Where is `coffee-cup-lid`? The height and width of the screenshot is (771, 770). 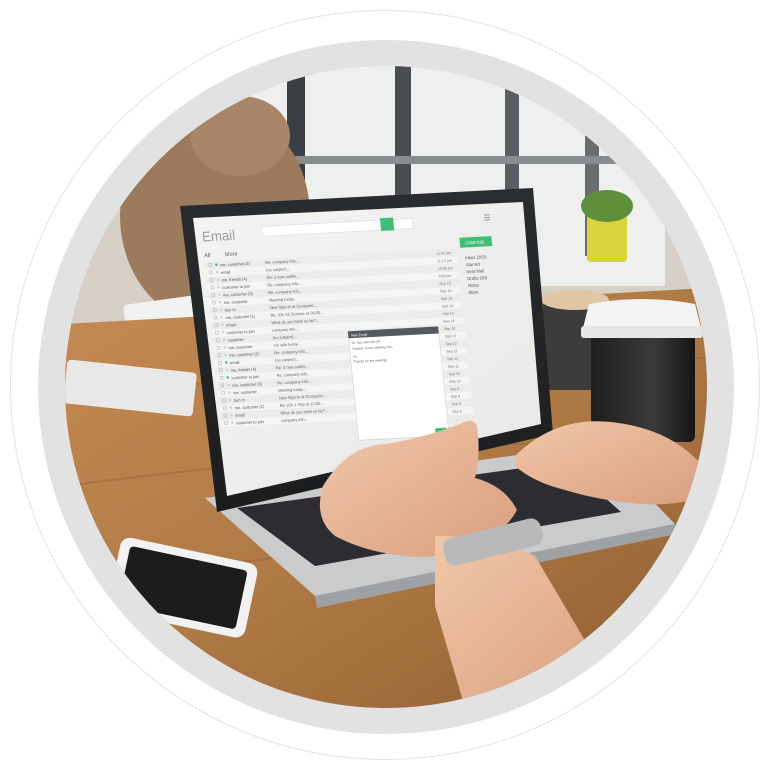
coffee-cup-lid is located at coordinates (642, 313).